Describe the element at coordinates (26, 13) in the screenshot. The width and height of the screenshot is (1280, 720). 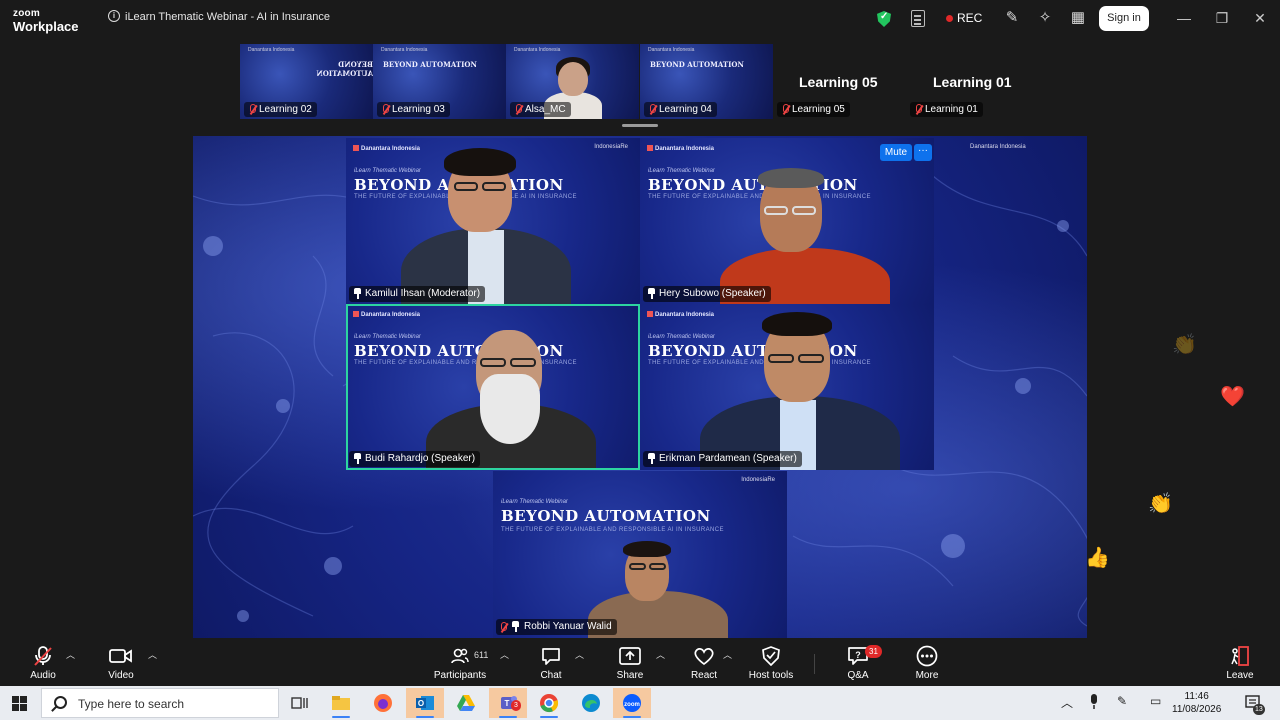
I see `logo-line-1: zoom` at that location.